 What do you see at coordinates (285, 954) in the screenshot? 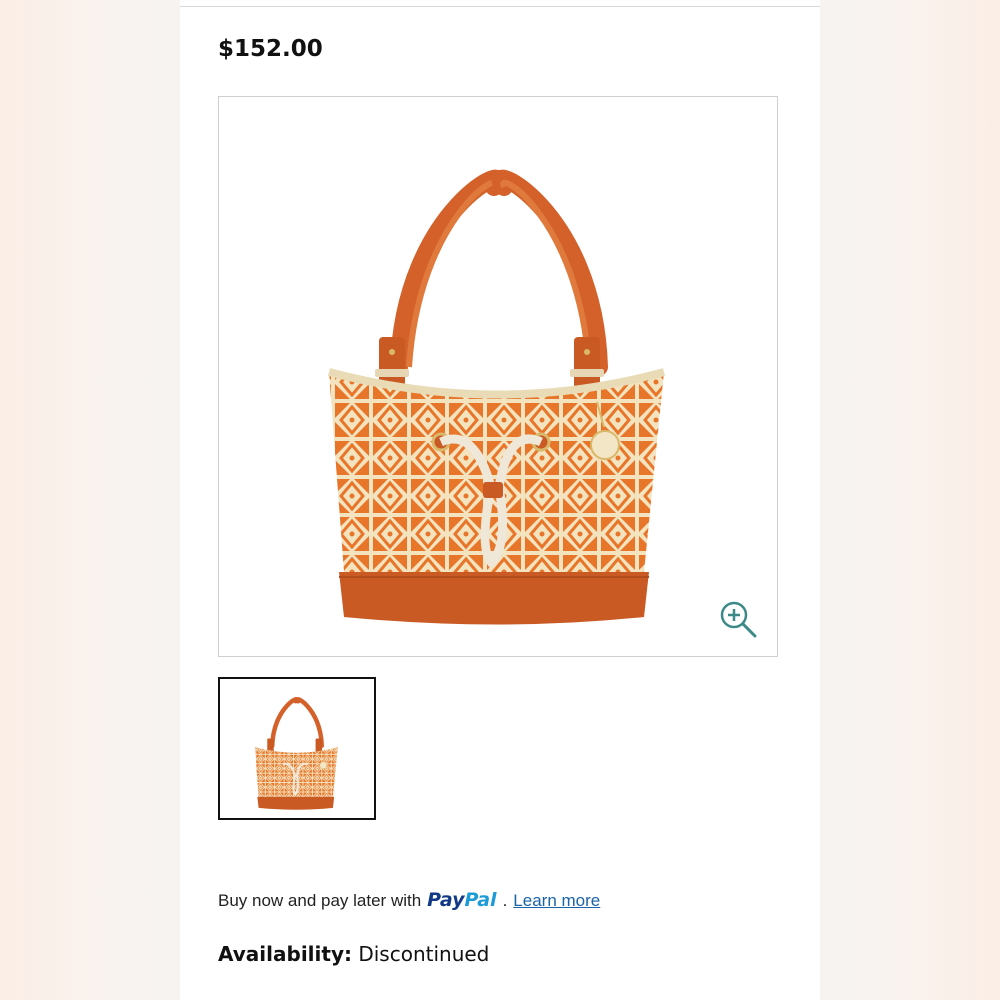
I see `availability-label: Availability:` at bounding box center [285, 954].